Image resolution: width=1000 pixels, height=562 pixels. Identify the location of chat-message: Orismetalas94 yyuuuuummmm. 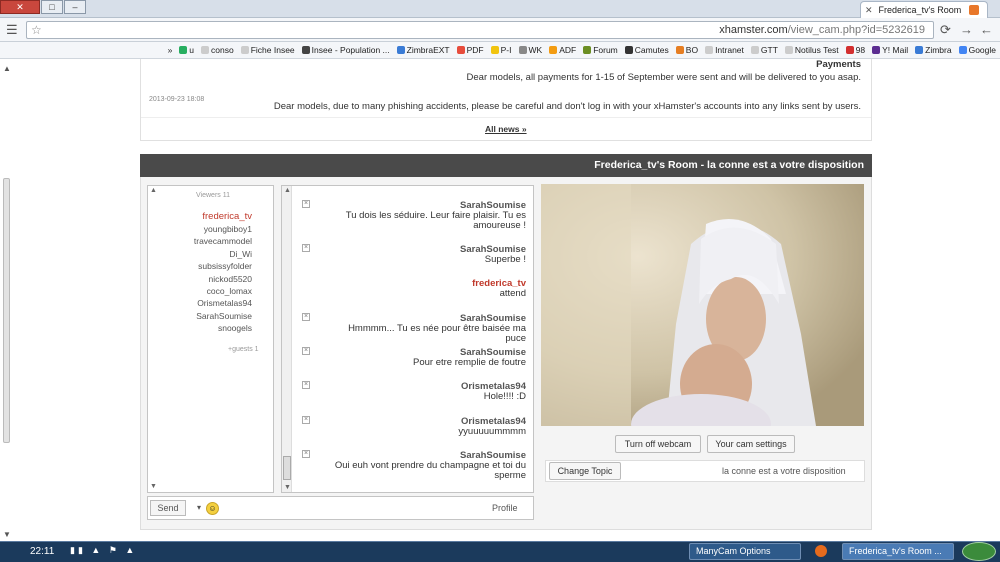
(426, 426).